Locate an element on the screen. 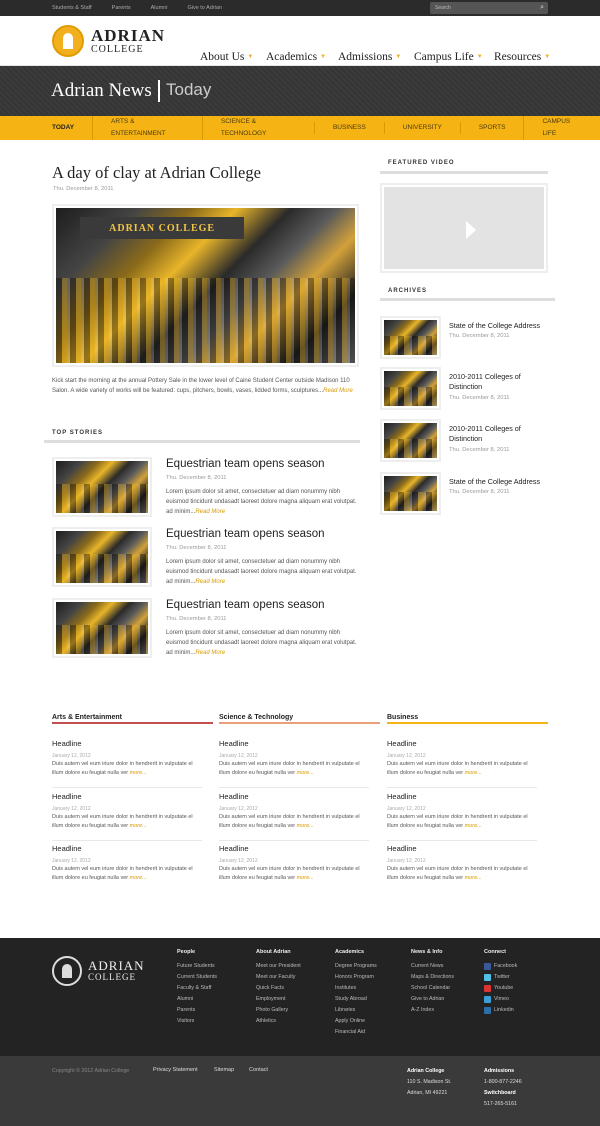 The height and width of the screenshot is (1126, 600). social-link-youtube: Youtube is located at coordinates (500, 988).